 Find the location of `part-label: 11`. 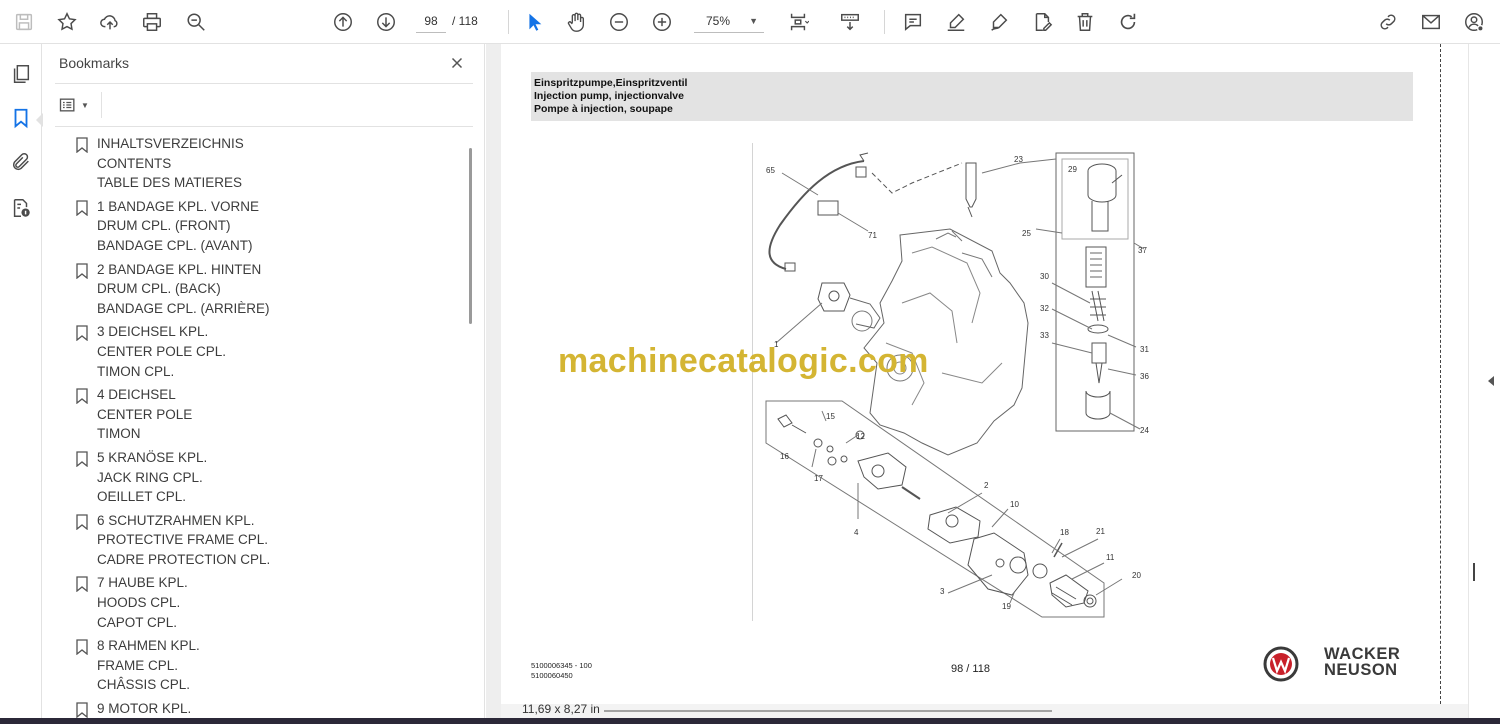

part-label: 11 is located at coordinates (1110, 557).